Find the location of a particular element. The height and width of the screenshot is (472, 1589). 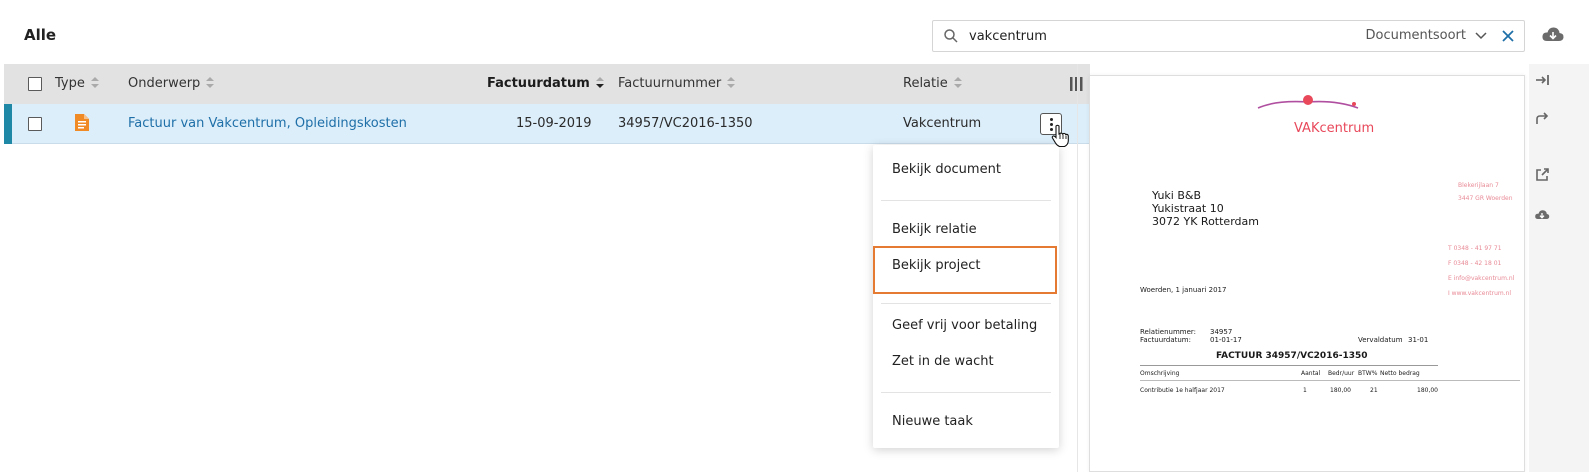

column-header-type-label: Type is located at coordinates (70, 83).